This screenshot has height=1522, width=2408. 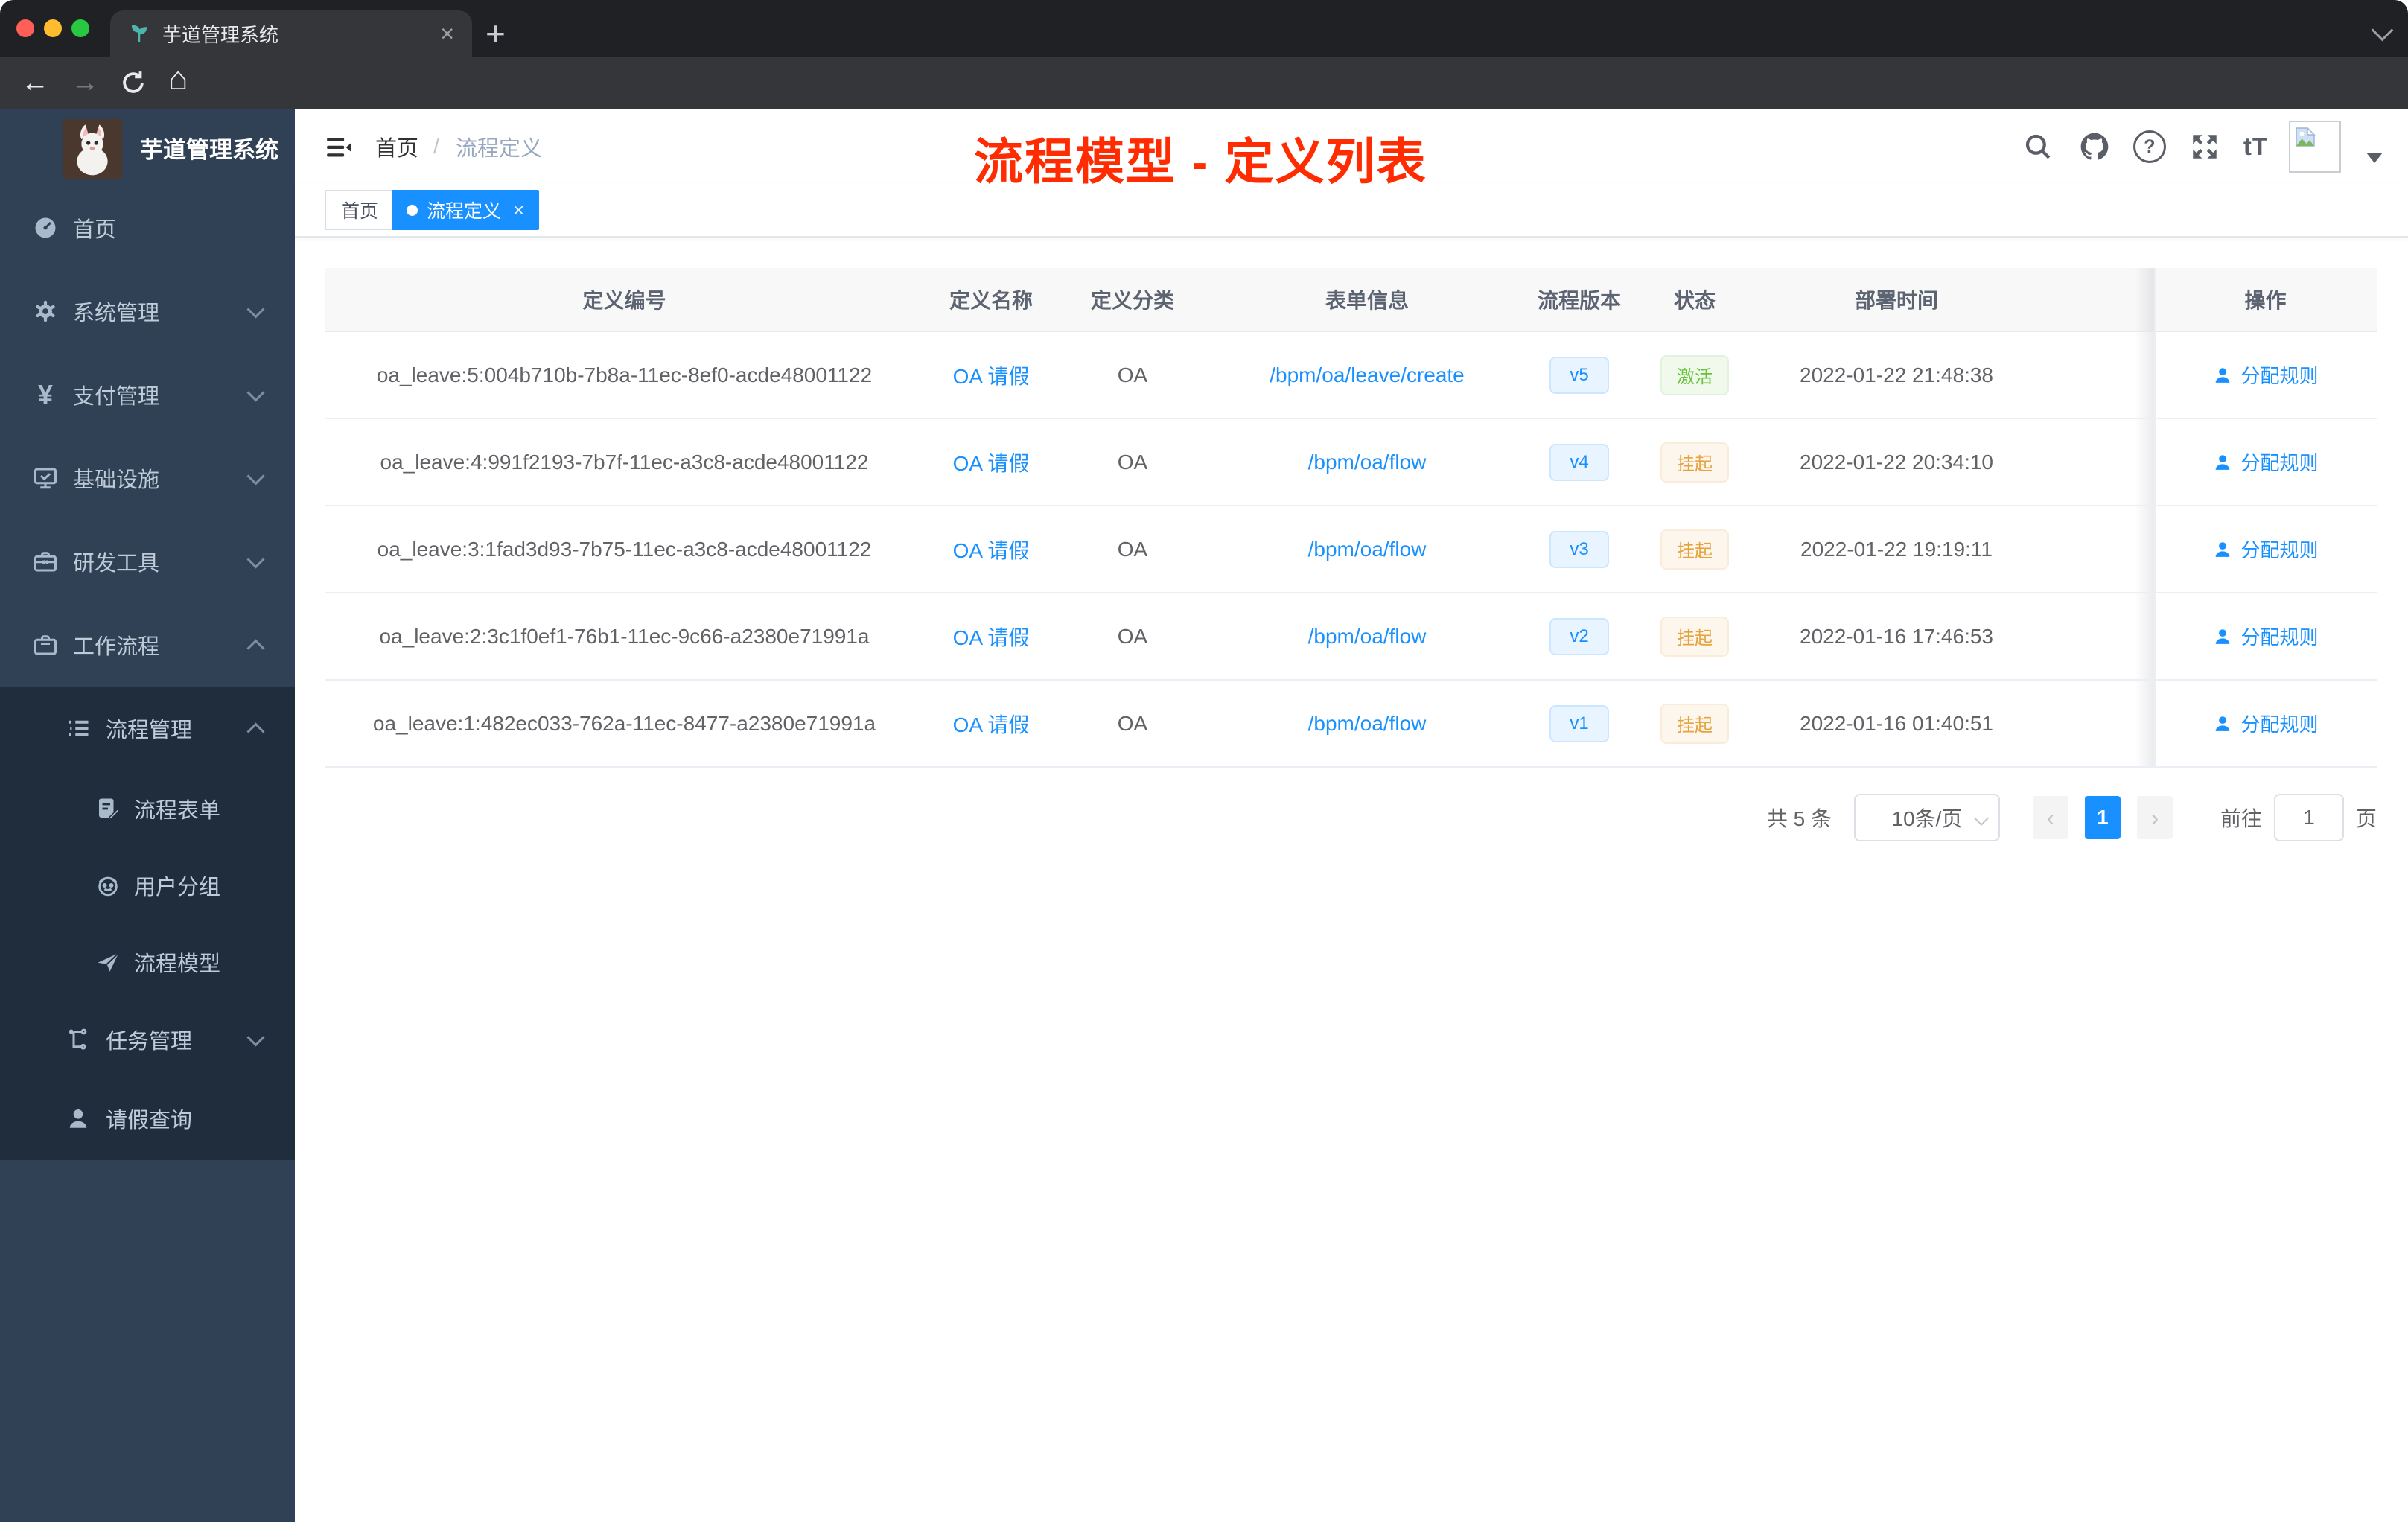 What do you see at coordinates (1926, 817) in the screenshot?
I see `page-size-select: 10条/页` at bounding box center [1926, 817].